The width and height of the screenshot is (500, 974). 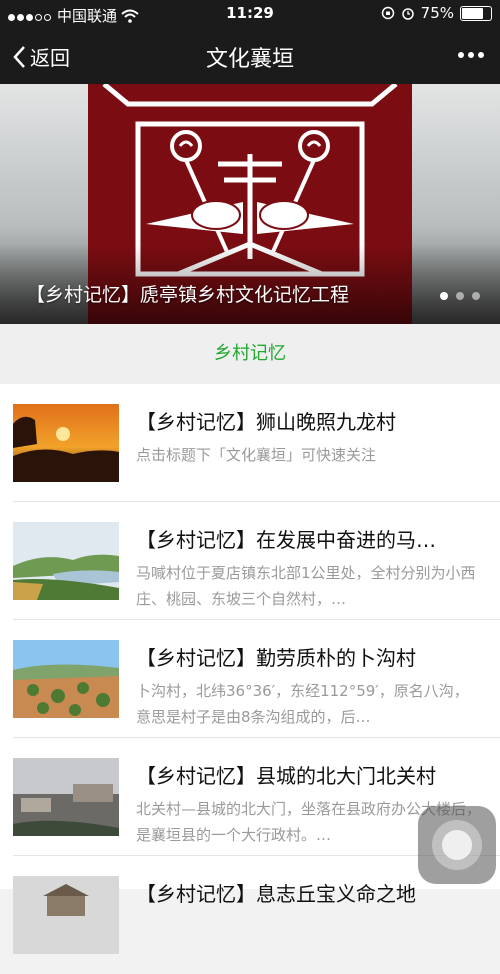 I want to click on battery-icon, so click(x=476, y=13).